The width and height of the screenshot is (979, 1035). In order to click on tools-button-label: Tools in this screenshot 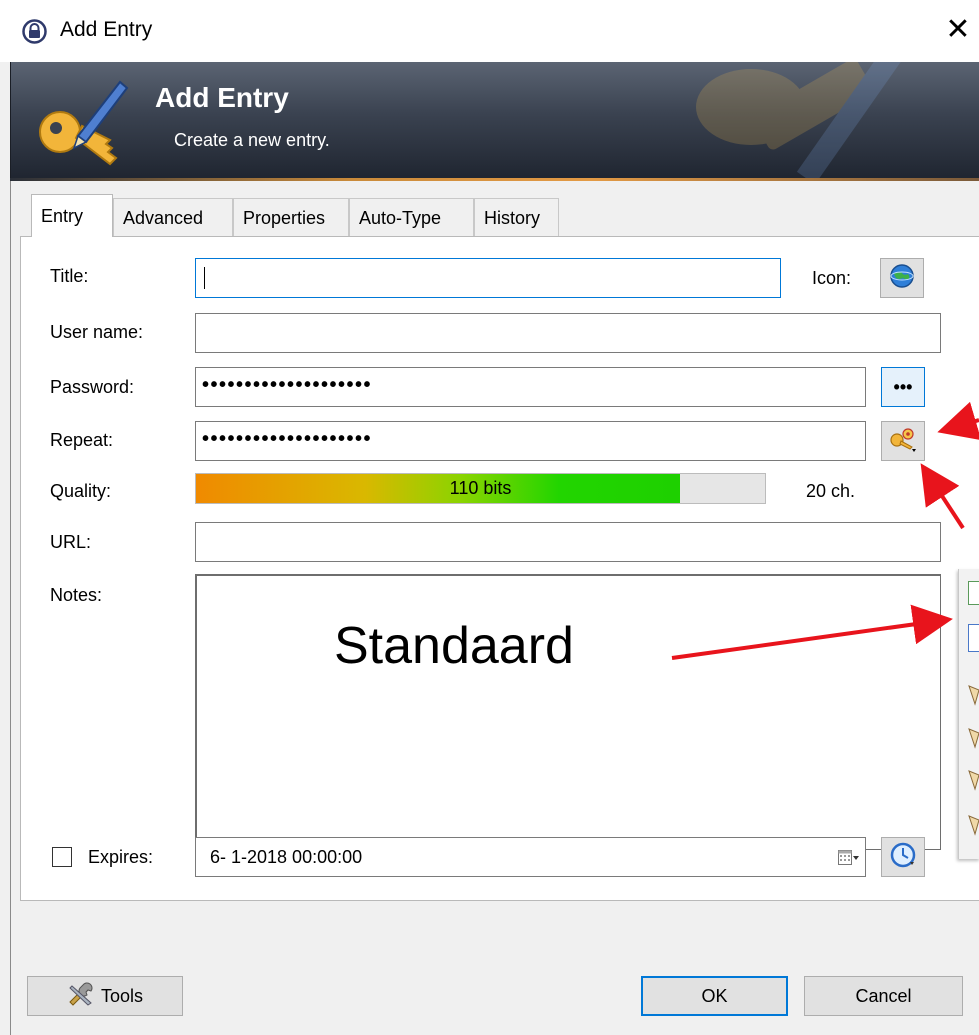, I will do `click(122, 995)`.